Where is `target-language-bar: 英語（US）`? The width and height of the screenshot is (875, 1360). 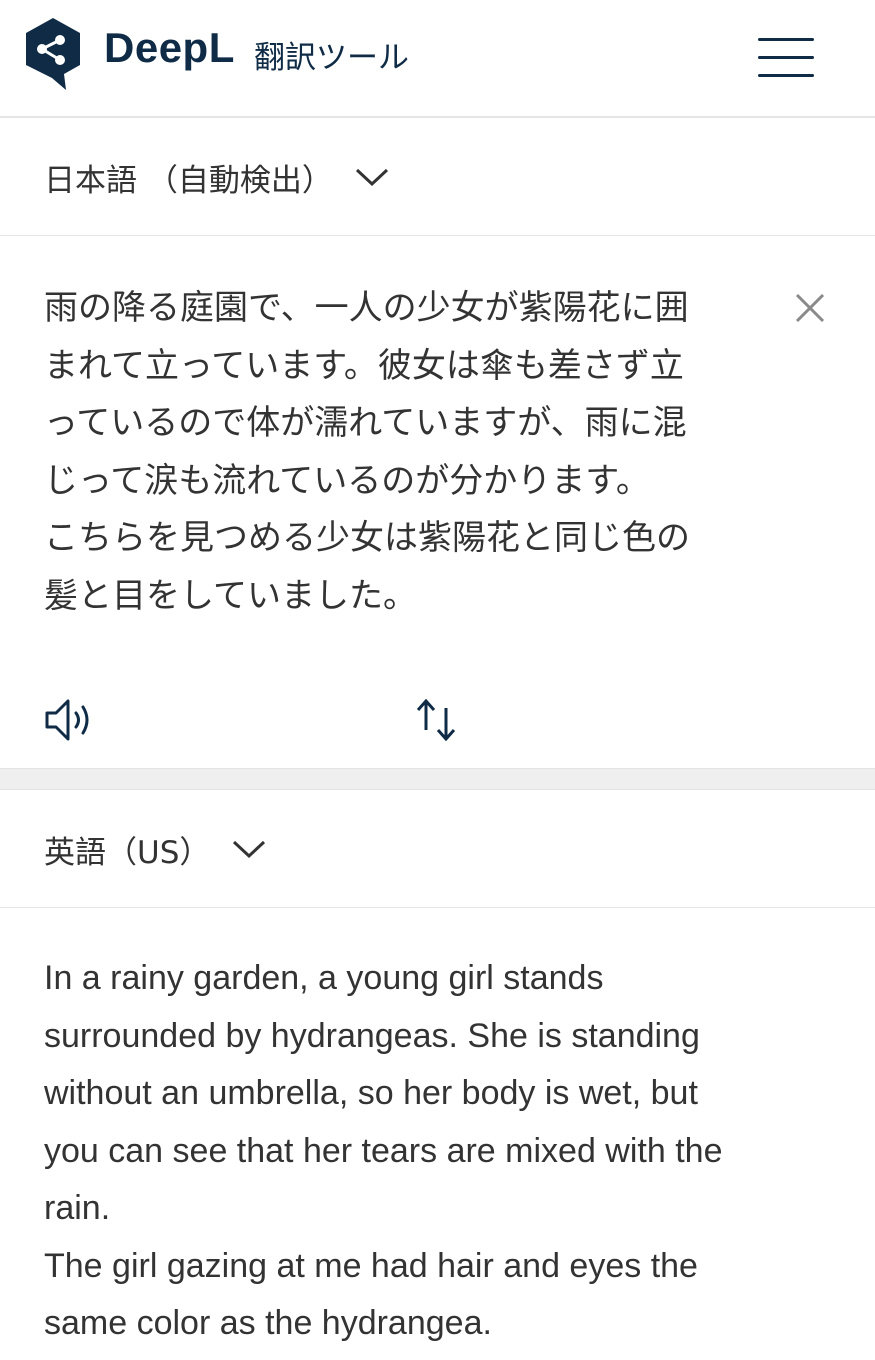 target-language-bar: 英語（US） is located at coordinates (437, 849).